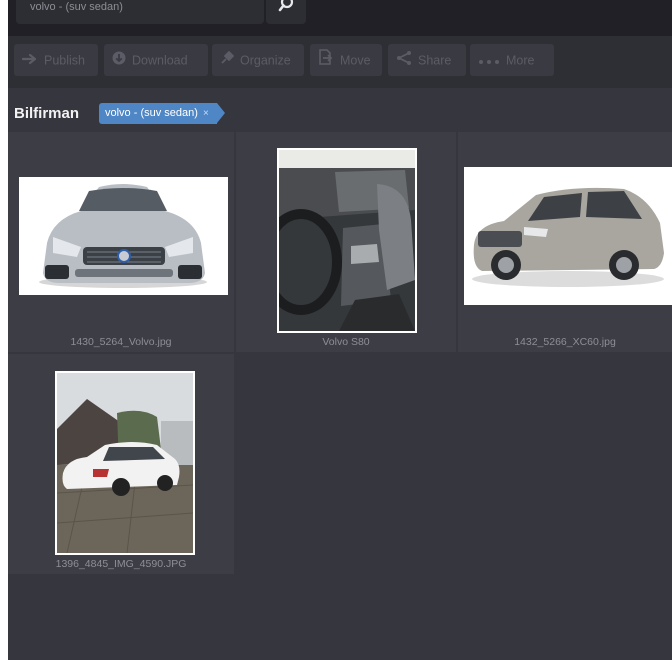 The height and width of the screenshot is (660, 672). I want to click on download-icon, so click(119, 61).